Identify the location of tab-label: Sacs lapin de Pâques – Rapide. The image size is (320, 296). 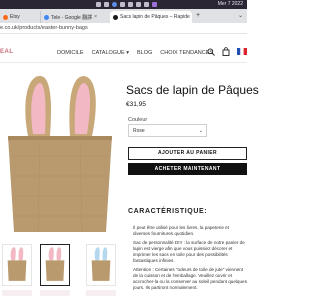
(155, 17).